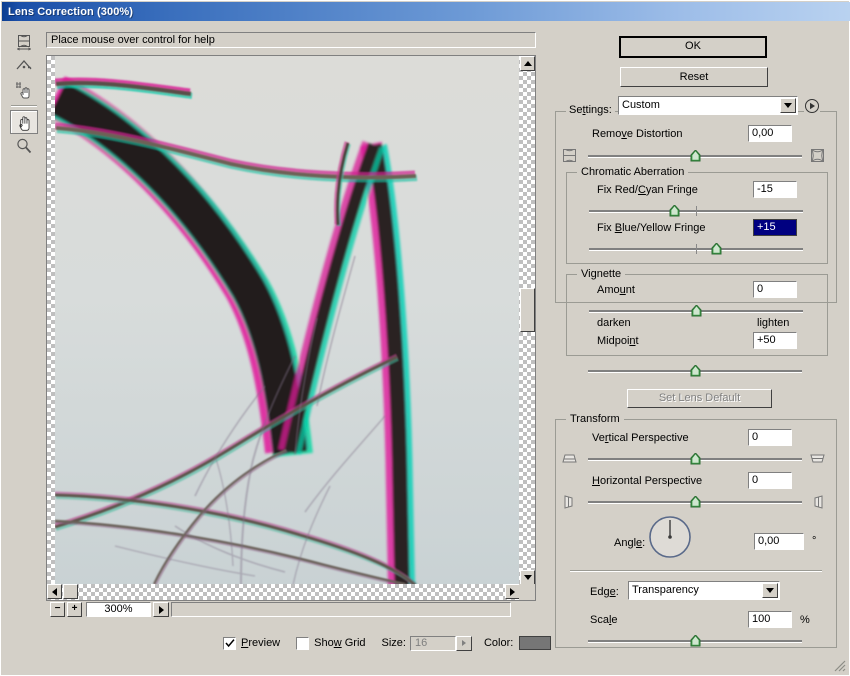  I want to click on preview-checkbox-label: Preview, so click(261, 643).